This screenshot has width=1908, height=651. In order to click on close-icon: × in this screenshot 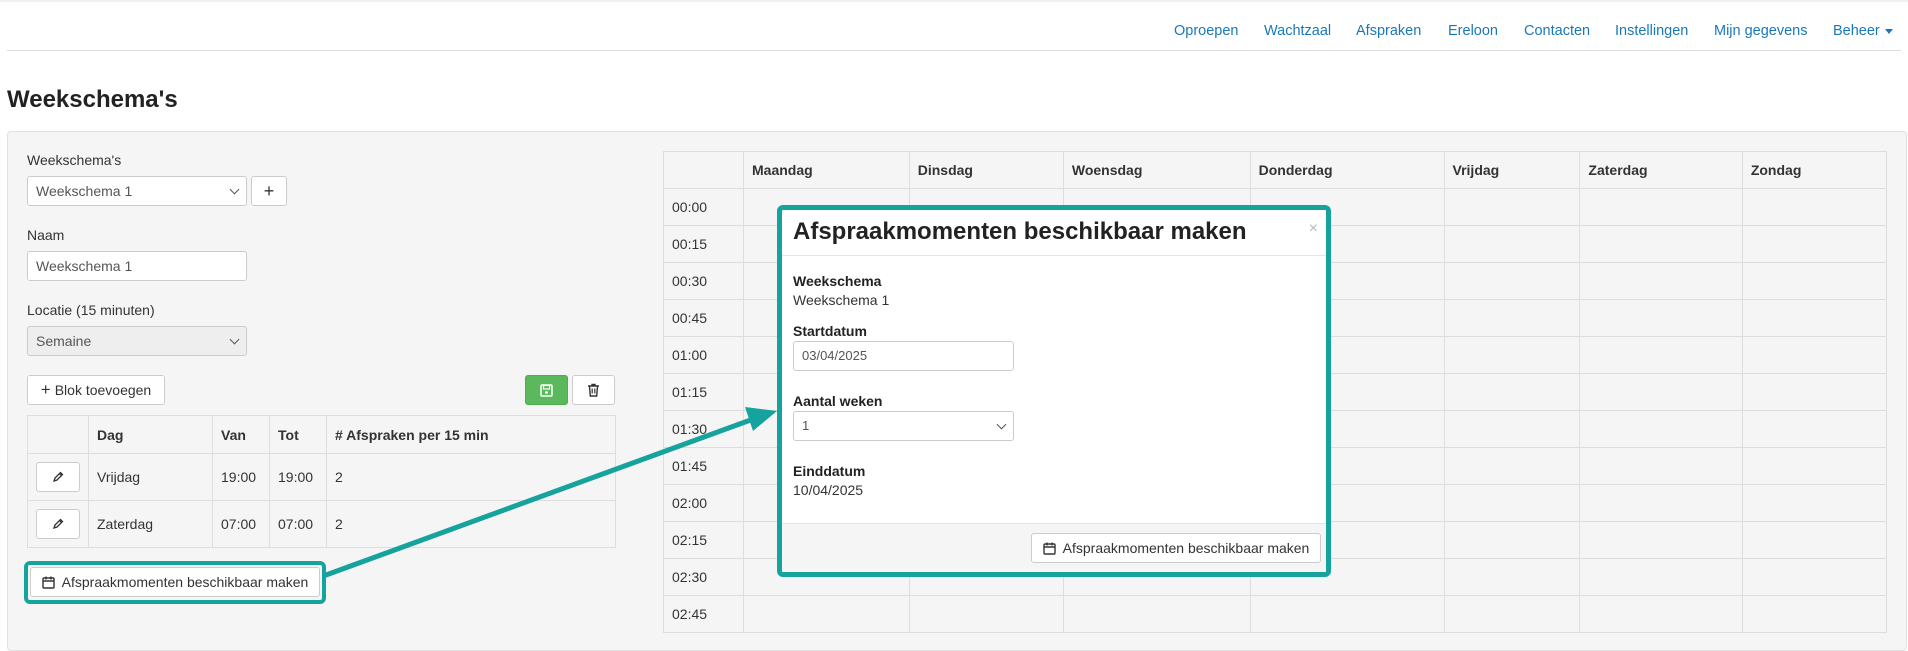, I will do `click(1313, 229)`.